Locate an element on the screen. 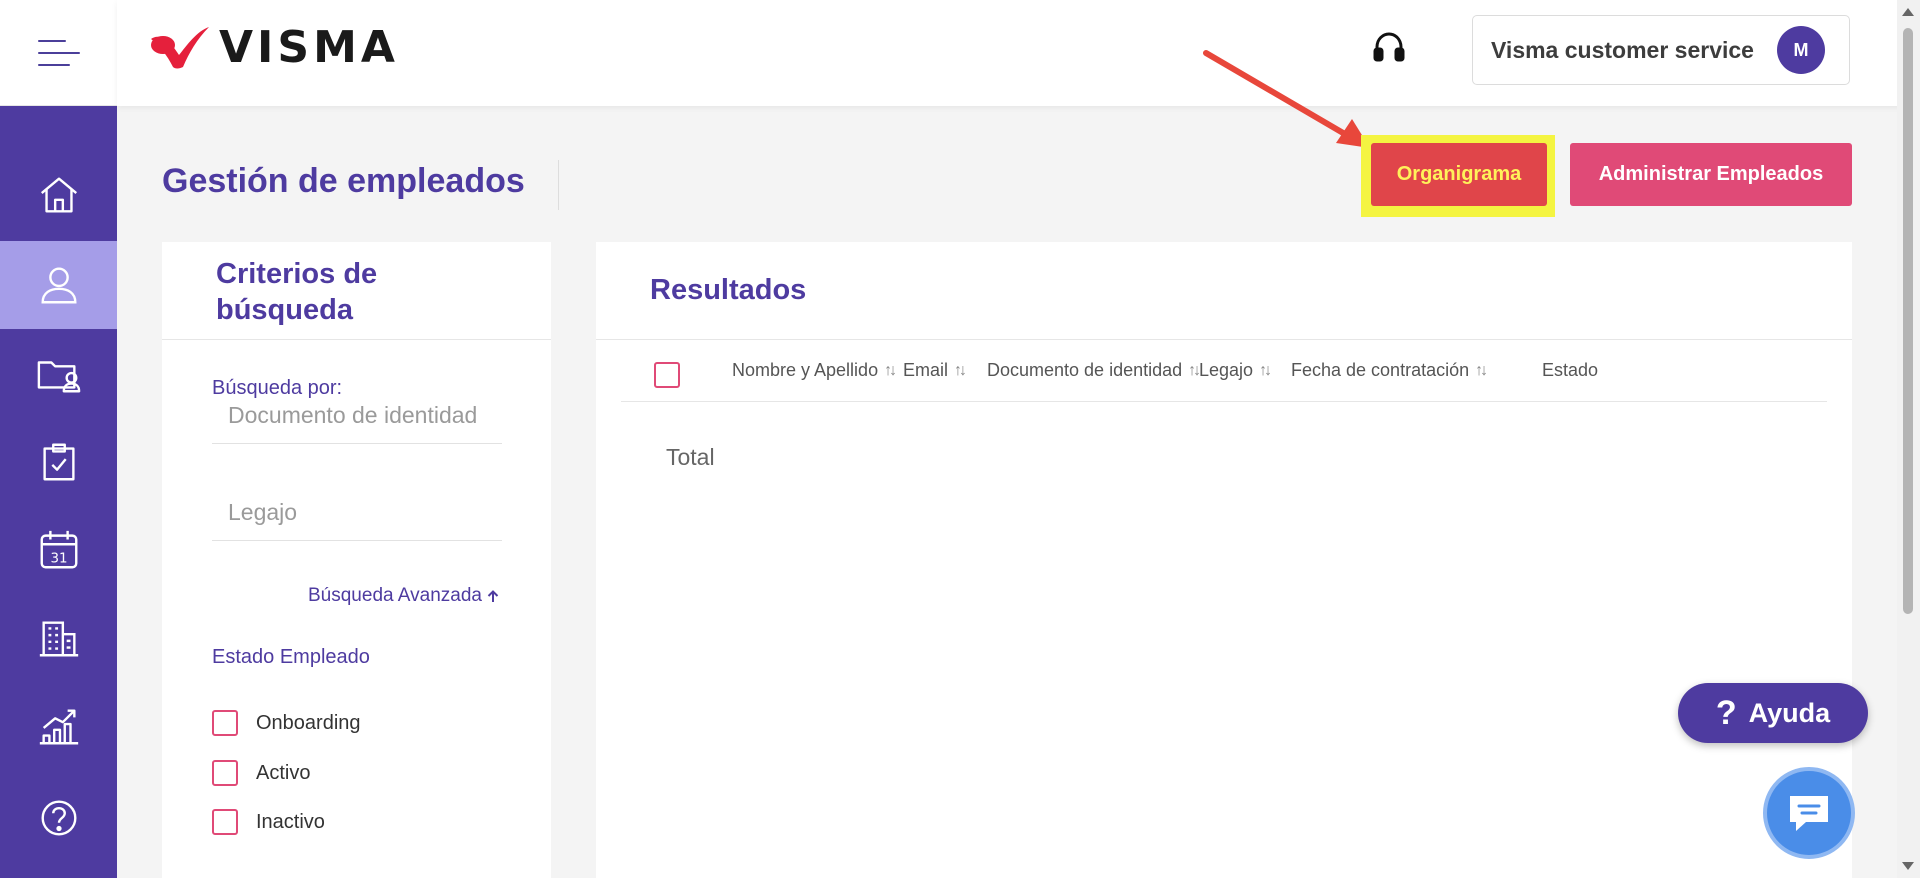 The width and height of the screenshot is (1920, 878). nav-employees is located at coordinates (58, 285).